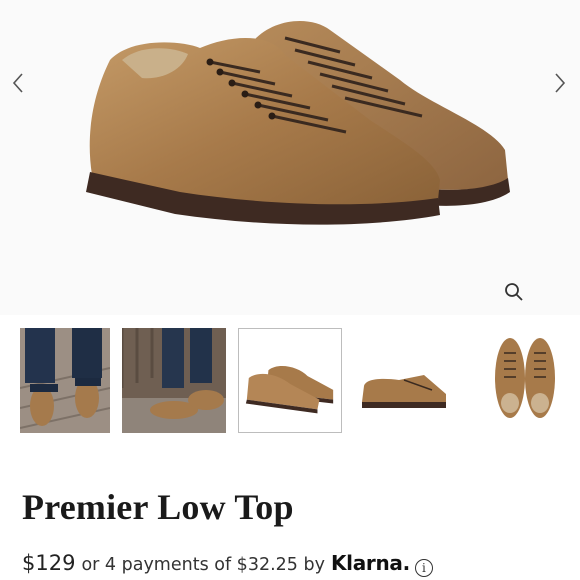 Image resolution: width=580 pixels, height=580 pixels. Describe the element at coordinates (370, 563) in the screenshot. I see `klarna-logo: Klarna.` at that location.